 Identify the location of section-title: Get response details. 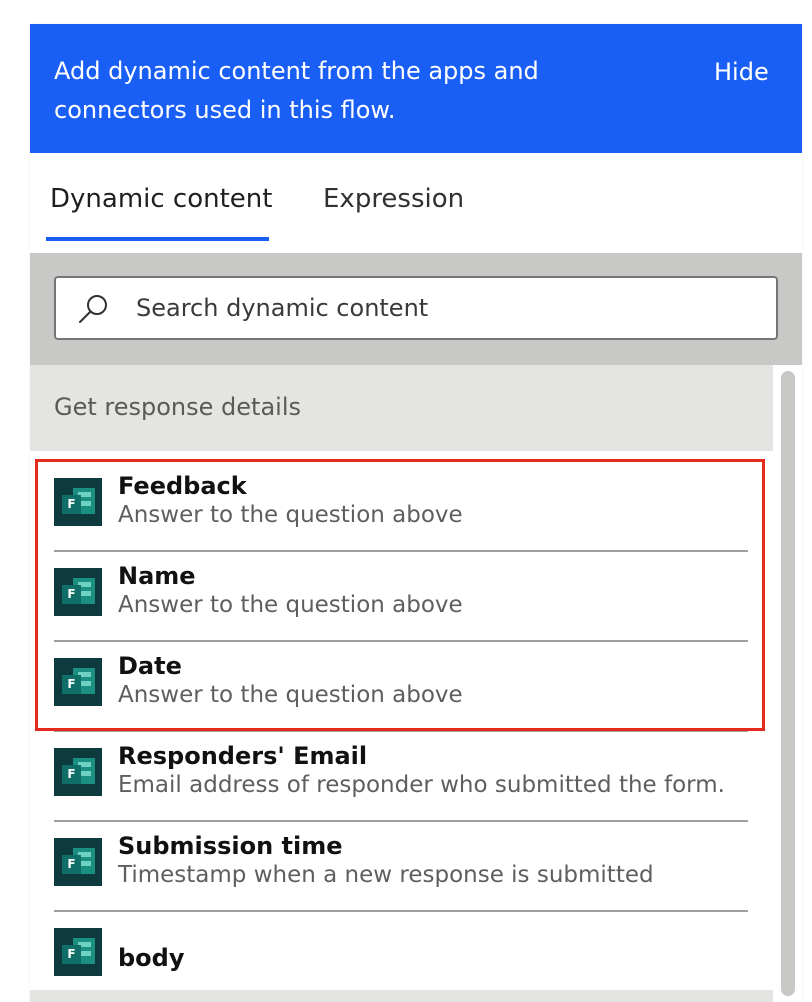
(177, 407).